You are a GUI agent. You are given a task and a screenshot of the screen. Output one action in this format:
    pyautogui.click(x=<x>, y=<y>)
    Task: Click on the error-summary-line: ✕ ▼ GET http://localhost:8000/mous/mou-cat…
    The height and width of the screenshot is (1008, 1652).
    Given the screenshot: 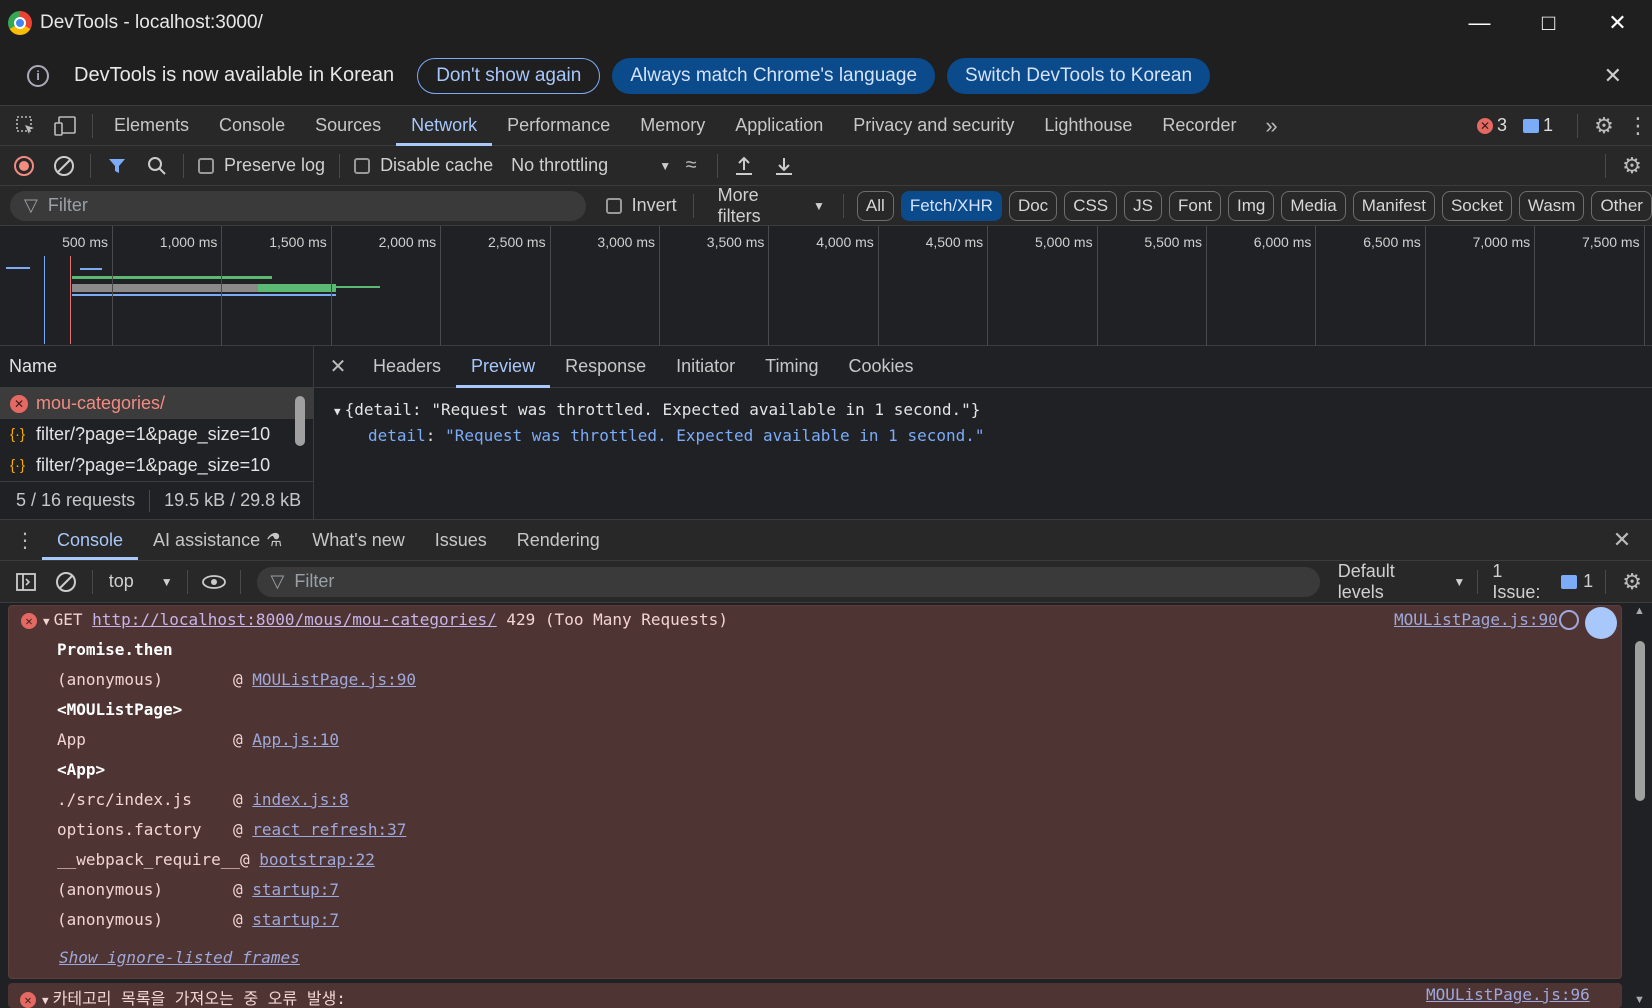 What is the action you would take?
    pyautogui.click(x=374, y=619)
    